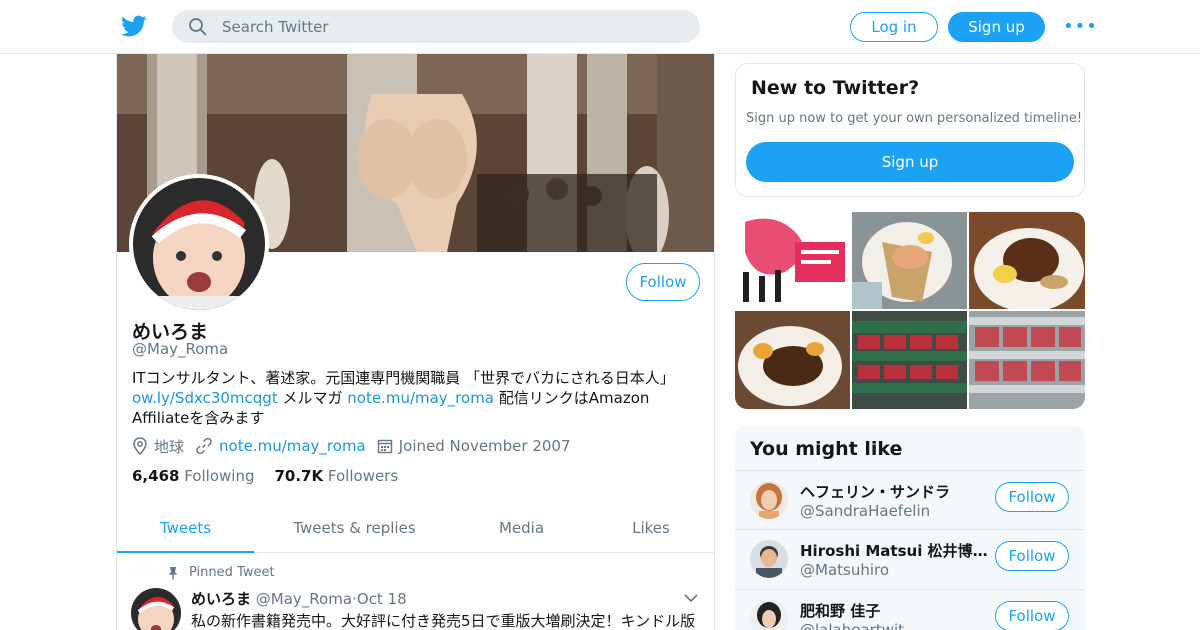 This screenshot has width=1200, height=630. Describe the element at coordinates (275, 27) in the screenshot. I see `search-input: Search Twitter` at that location.